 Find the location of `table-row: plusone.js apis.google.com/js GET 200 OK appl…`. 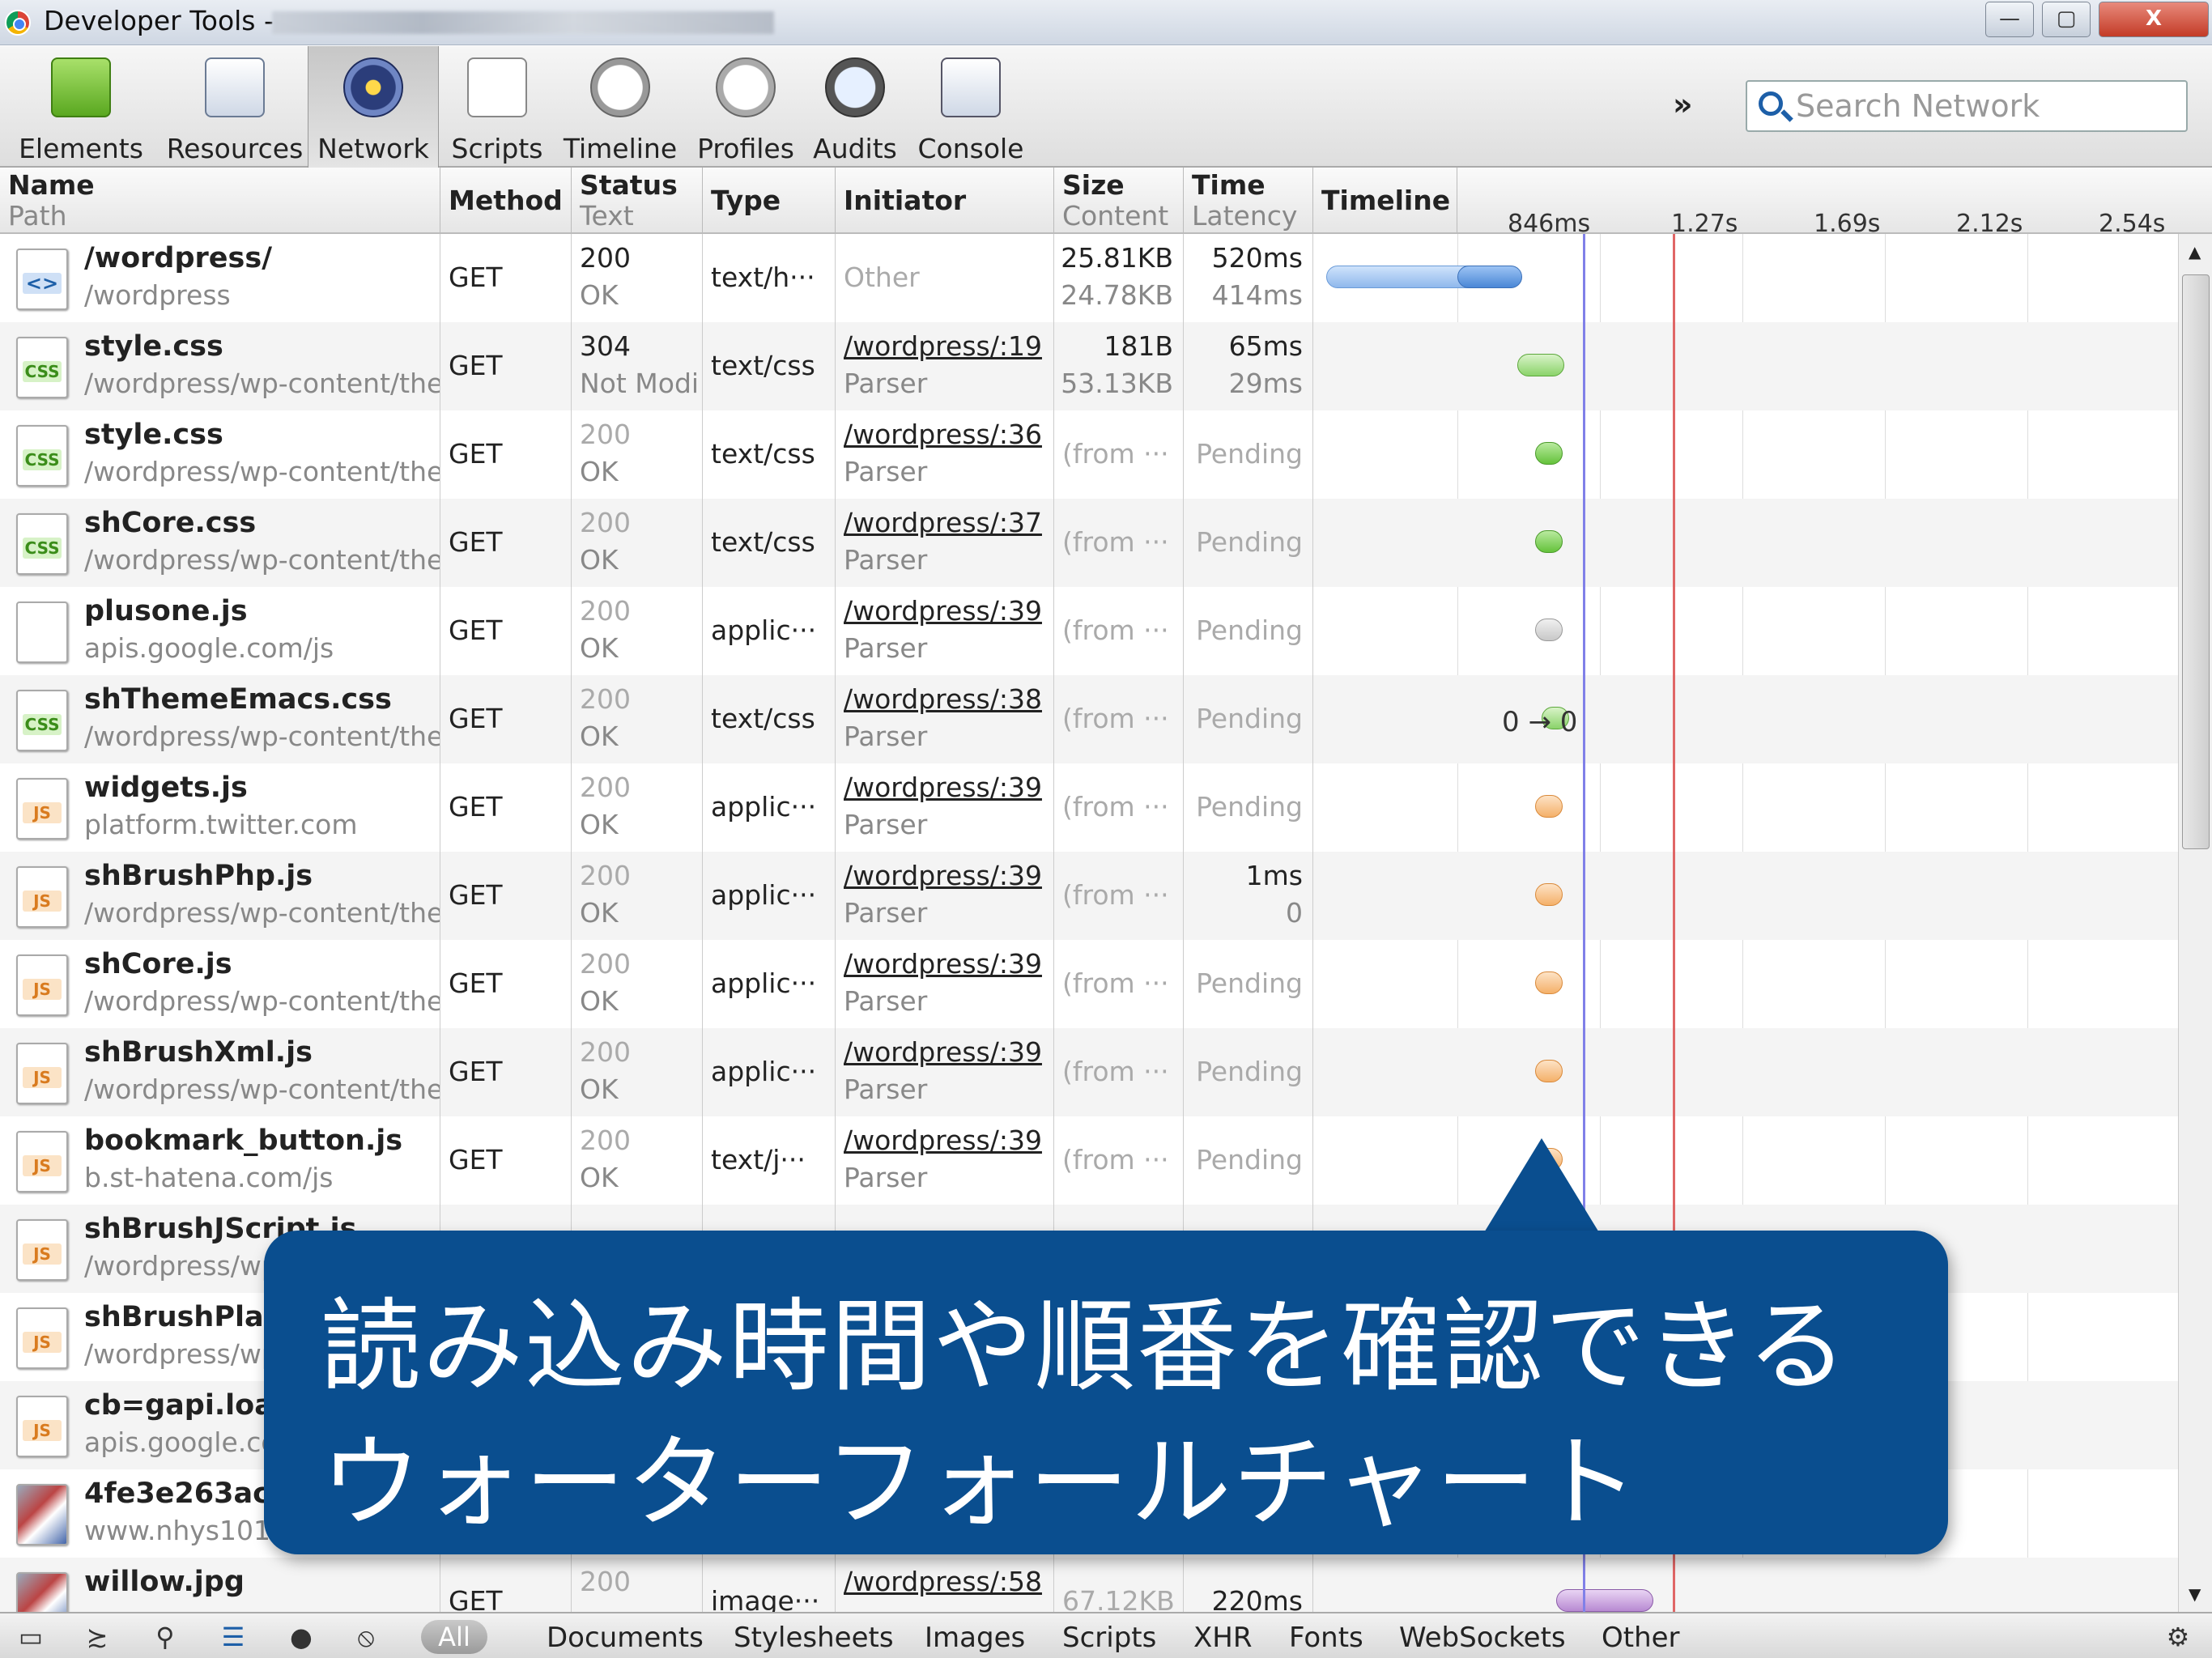

table-row: plusone.js apis.google.com/js GET 200 OK appl… is located at coordinates (1089, 631).